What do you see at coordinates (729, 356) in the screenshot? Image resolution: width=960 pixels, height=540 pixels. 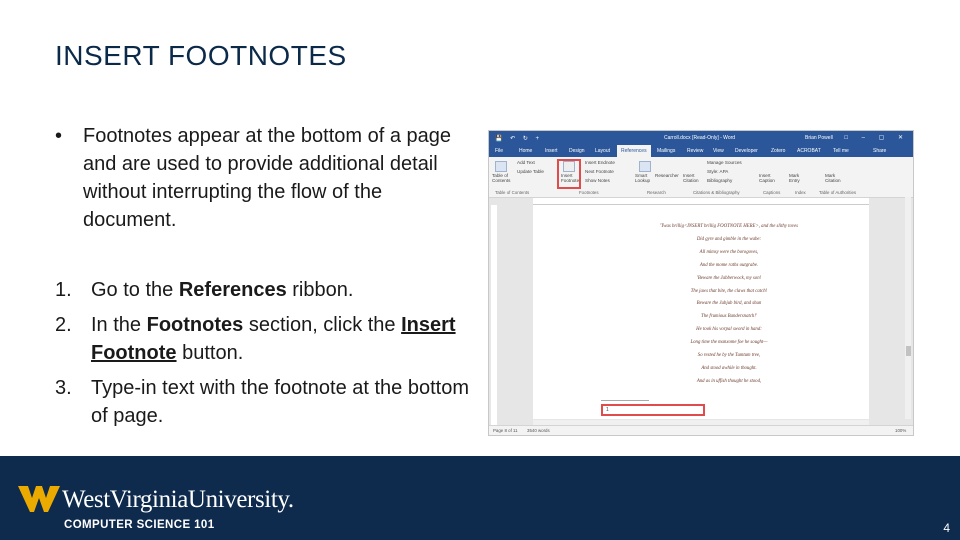 I see `poem-line: So rested he by the Tumtum tree,` at bounding box center [729, 356].